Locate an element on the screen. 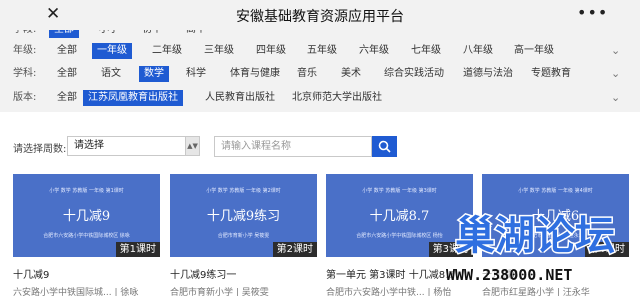 Image resolution: width=640 pixels, height=296 pixels. cover-subtitle: 小学 数学 苏教版 一年级 第3课时 is located at coordinates (399, 191).